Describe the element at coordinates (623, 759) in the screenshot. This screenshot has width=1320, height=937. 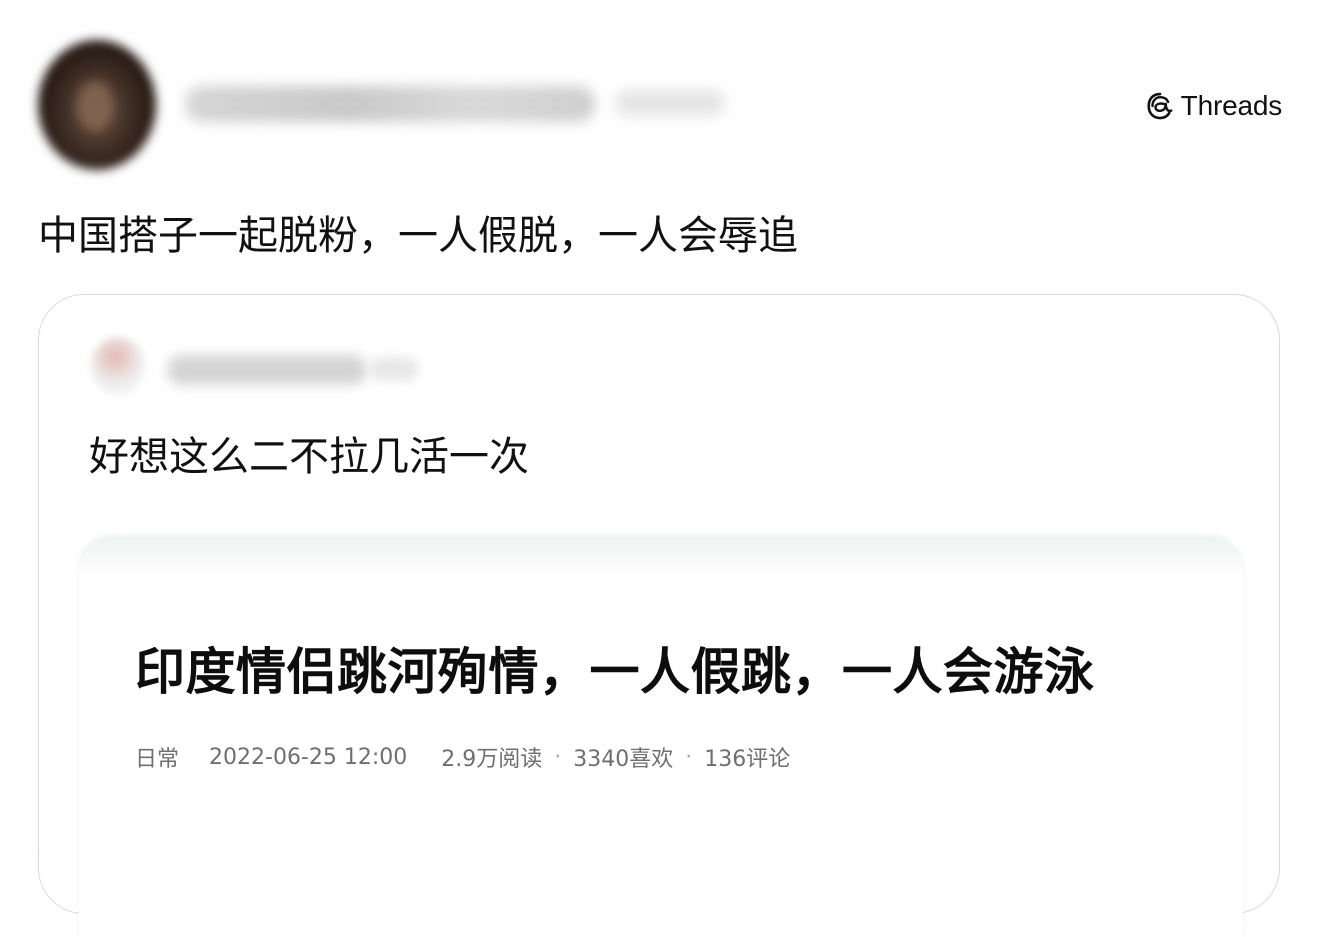
I see `article-likes: 3340喜欢` at that location.